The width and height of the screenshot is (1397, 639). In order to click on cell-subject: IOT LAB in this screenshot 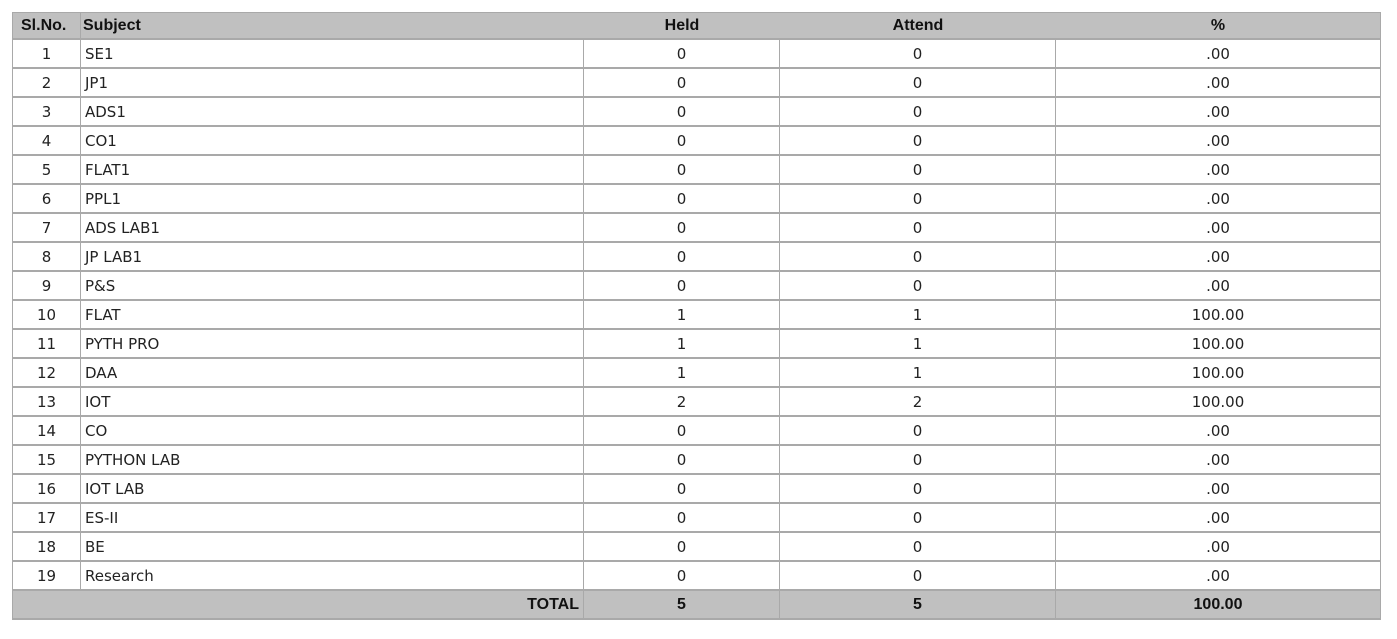, I will do `click(332, 489)`.